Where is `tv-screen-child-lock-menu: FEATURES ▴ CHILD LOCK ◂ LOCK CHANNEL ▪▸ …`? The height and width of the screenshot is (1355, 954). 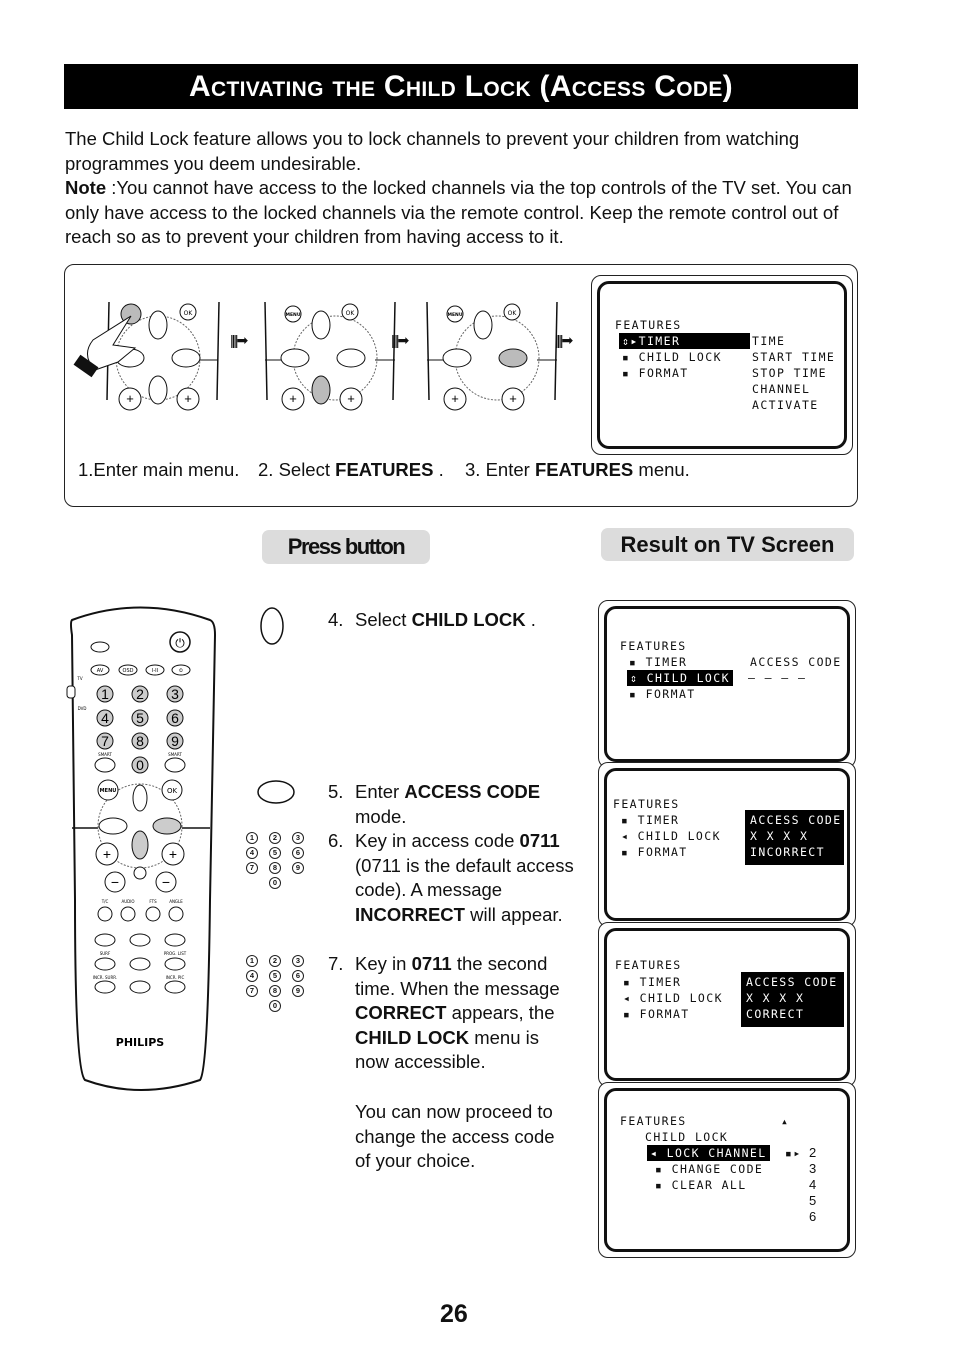 tv-screen-child-lock-menu: FEATURES ▴ CHILD LOCK ◂ LOCK CHANNEL ▪▸ … is located at coordinates (727, 1170).